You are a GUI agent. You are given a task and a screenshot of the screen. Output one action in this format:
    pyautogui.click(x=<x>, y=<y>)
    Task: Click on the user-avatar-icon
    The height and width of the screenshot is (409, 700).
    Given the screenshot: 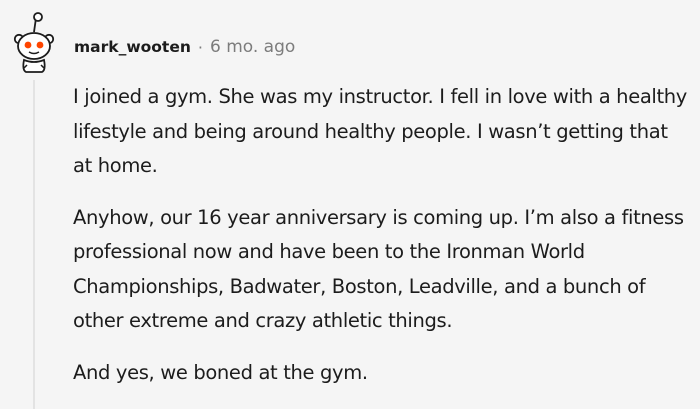 What is the action you would take?
    pyautogui.click(x=34, y=42)
    